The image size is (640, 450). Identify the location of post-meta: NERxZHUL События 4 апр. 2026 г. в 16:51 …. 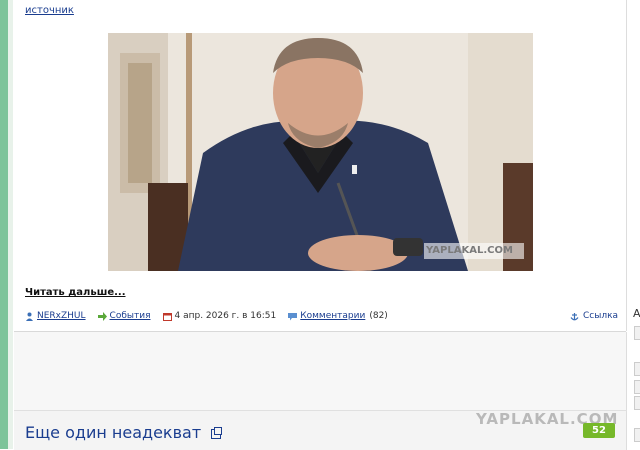
(206, 316).